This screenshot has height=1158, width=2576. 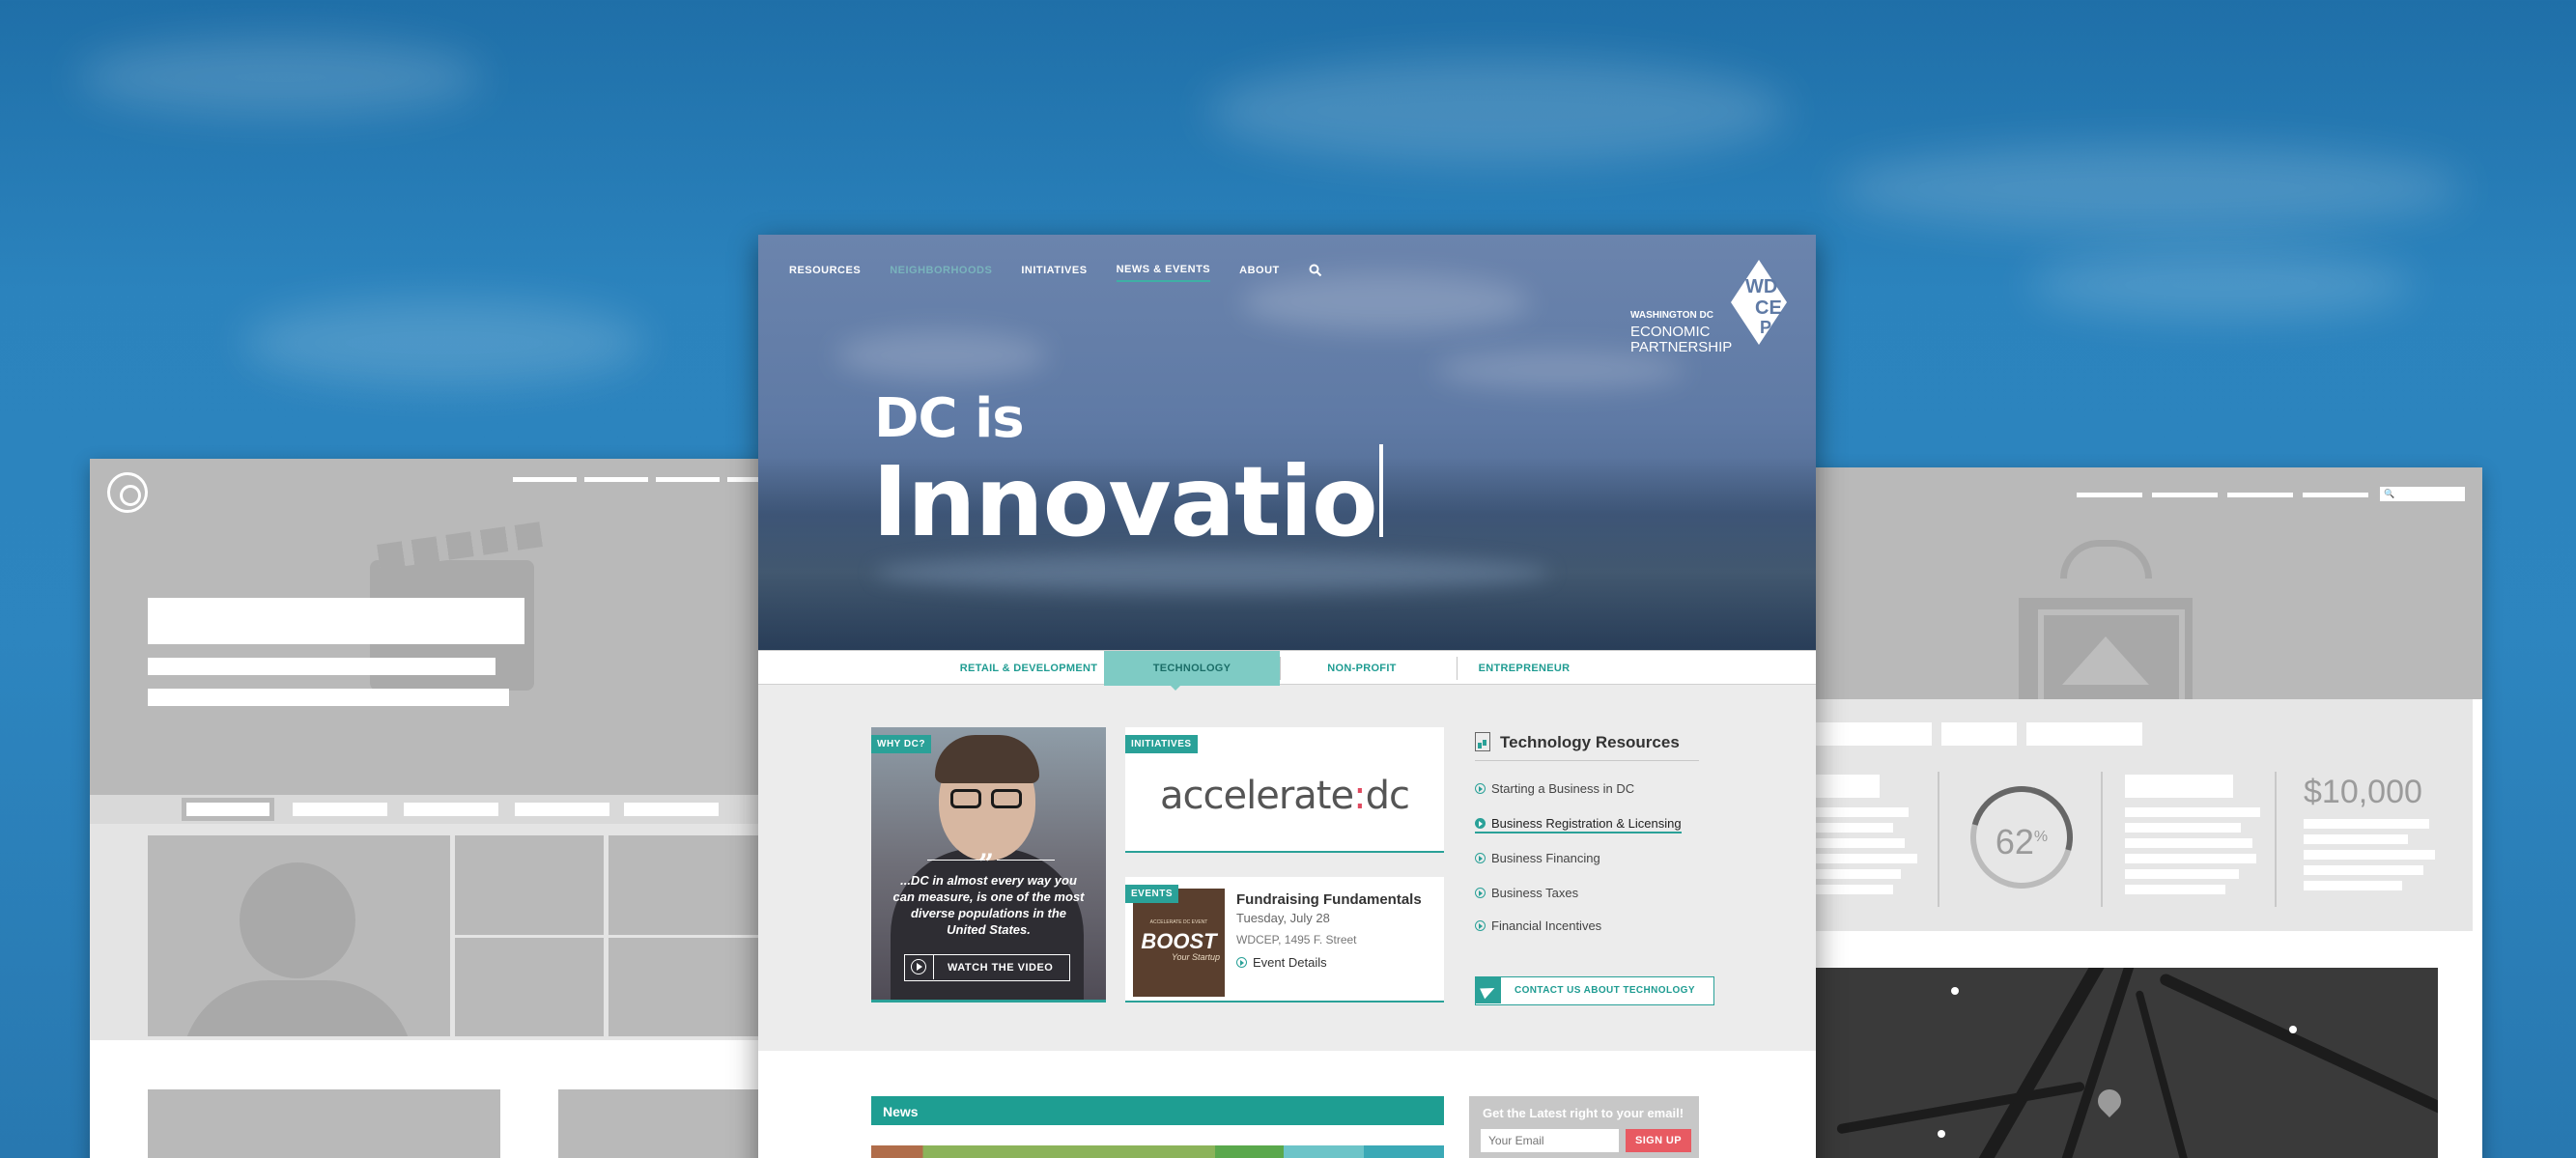 I want to click on boost-poster-title: BOOST, so click(x=1179, y=941).